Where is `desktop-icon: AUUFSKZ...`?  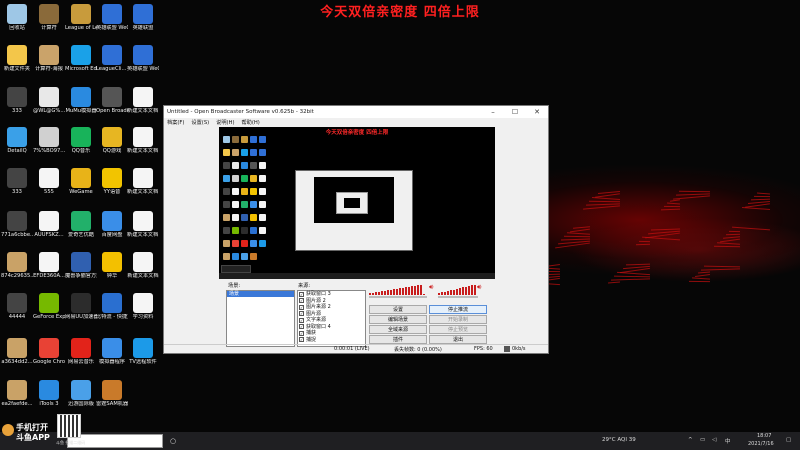
desktop-icon: AUUFSKZ... is located at coordinates (49, 224).